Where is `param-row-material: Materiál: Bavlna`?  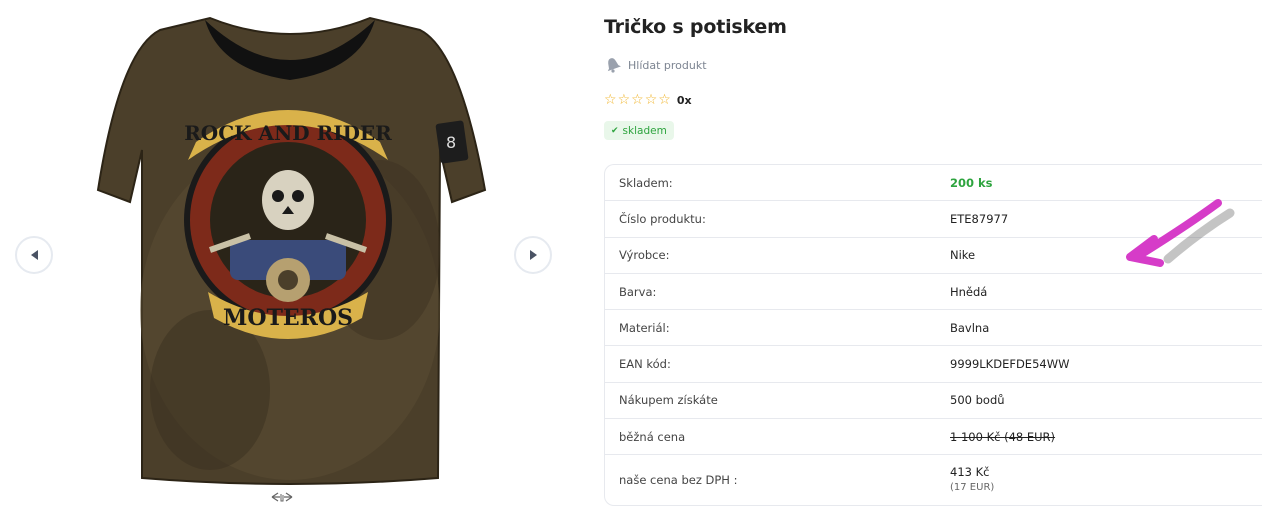
param-row-material: Materiál: Bavlna is located at coordinates (933, 328).